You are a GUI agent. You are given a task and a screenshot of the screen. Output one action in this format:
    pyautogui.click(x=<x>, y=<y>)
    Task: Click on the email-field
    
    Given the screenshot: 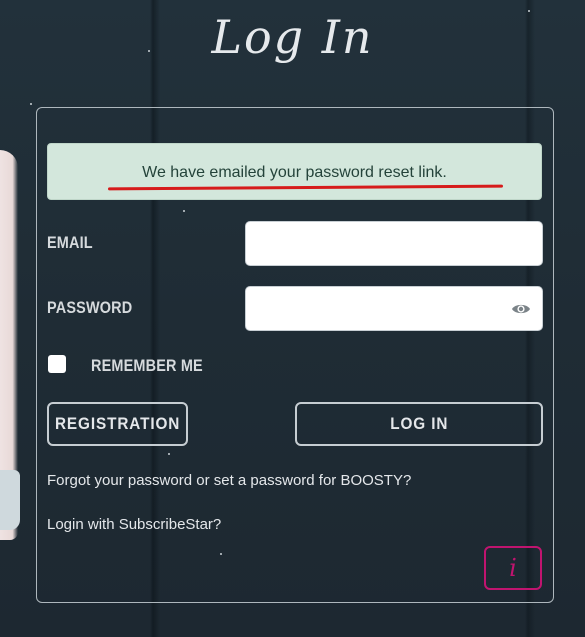 What is the action you would take?
    pyautogui.click(x=394, y=243)
    